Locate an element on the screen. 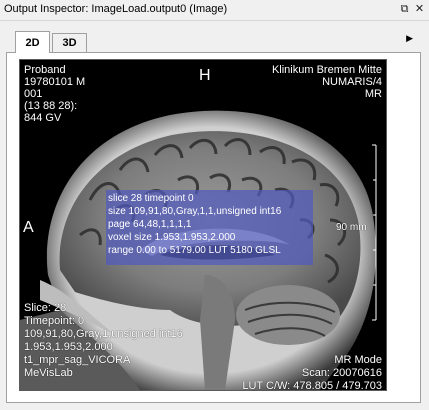  cursor-value: 844 GV is located at coordinates (43, 118).